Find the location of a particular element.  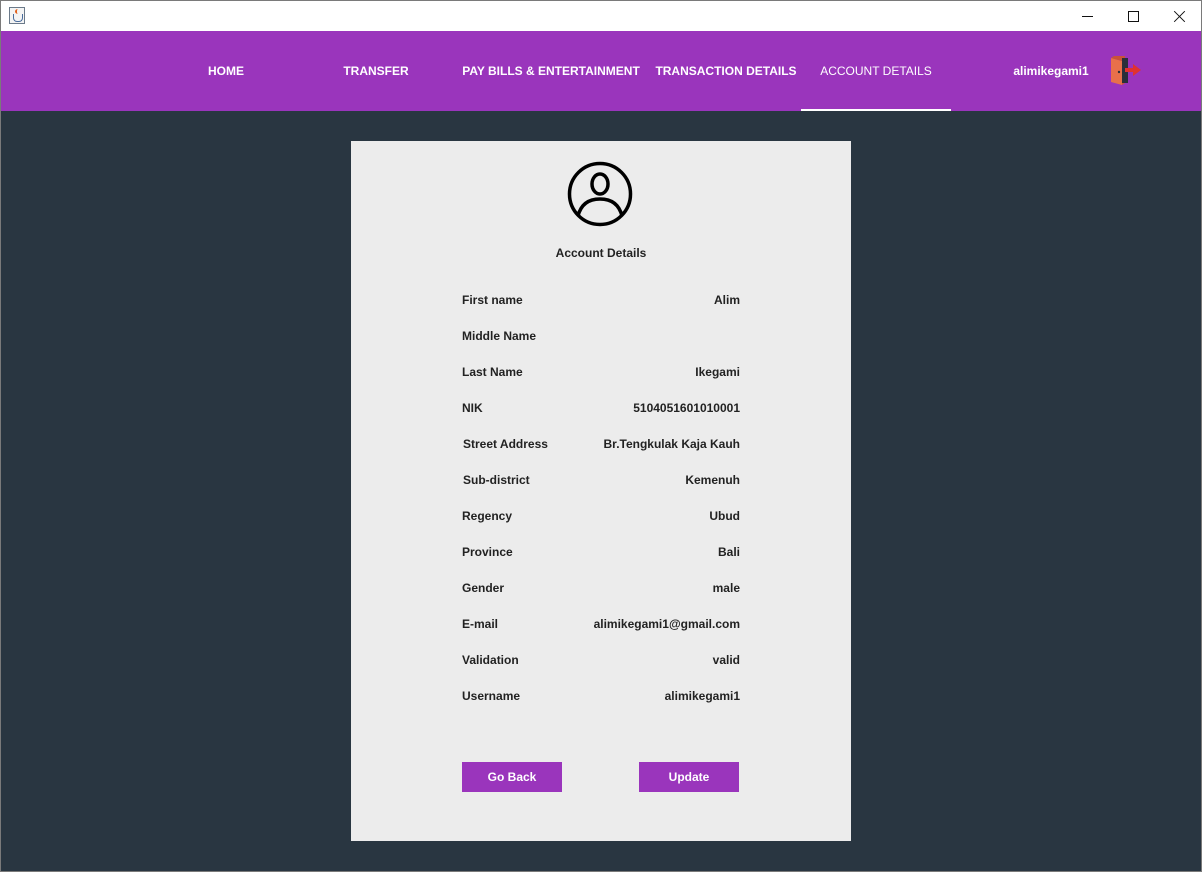

field-value: Ubud is located at coordinates (724, 516).